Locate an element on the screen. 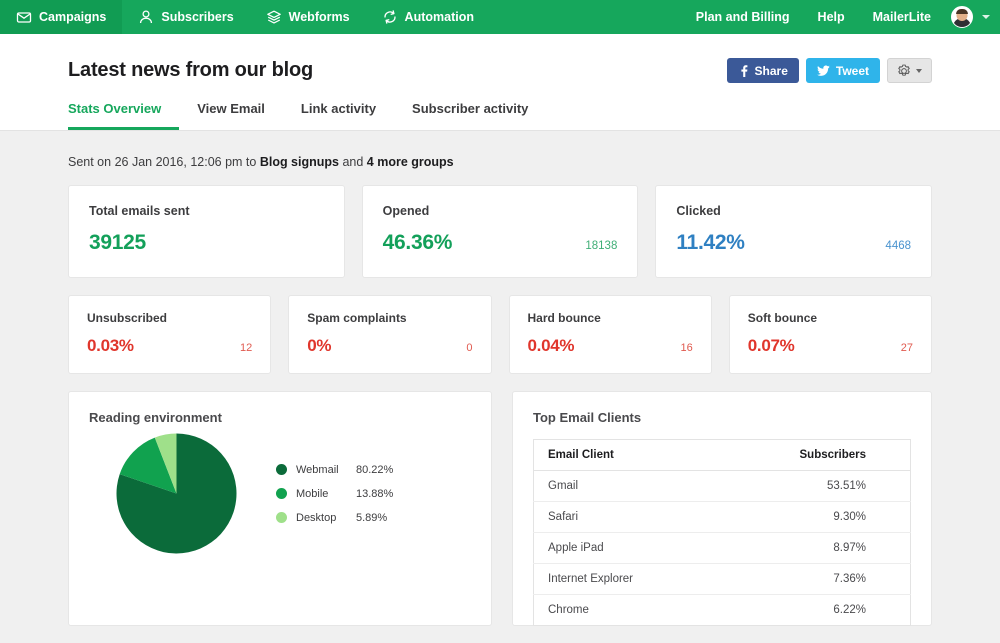  stat-value: 0.03% is located at coordinates (110, 345).